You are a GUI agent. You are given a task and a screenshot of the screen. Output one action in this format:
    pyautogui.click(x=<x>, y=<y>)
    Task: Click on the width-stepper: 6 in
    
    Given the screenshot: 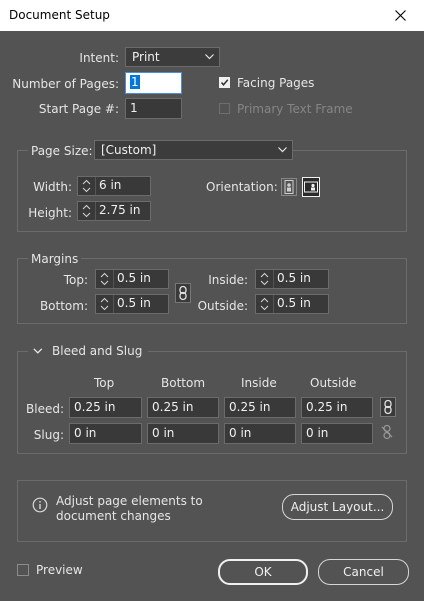 What is the action you would take?
    pyautogui.click(x=114, y=186)
    